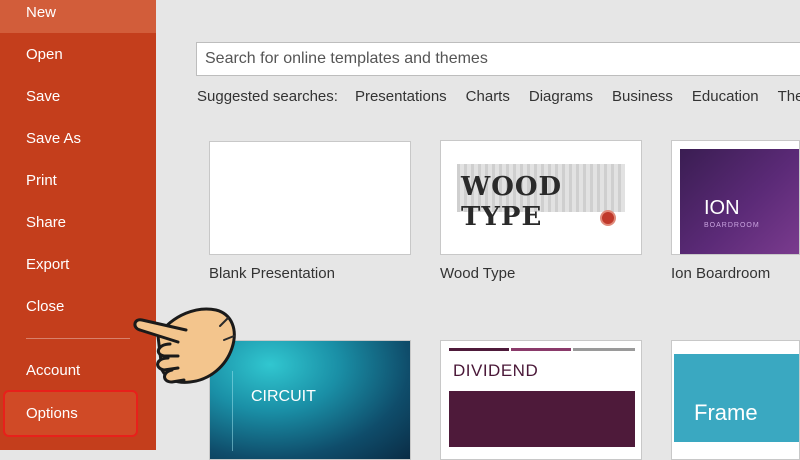 This screenshot has width=800, height=460. I want to click on nav-new: New, so click(78, 16).